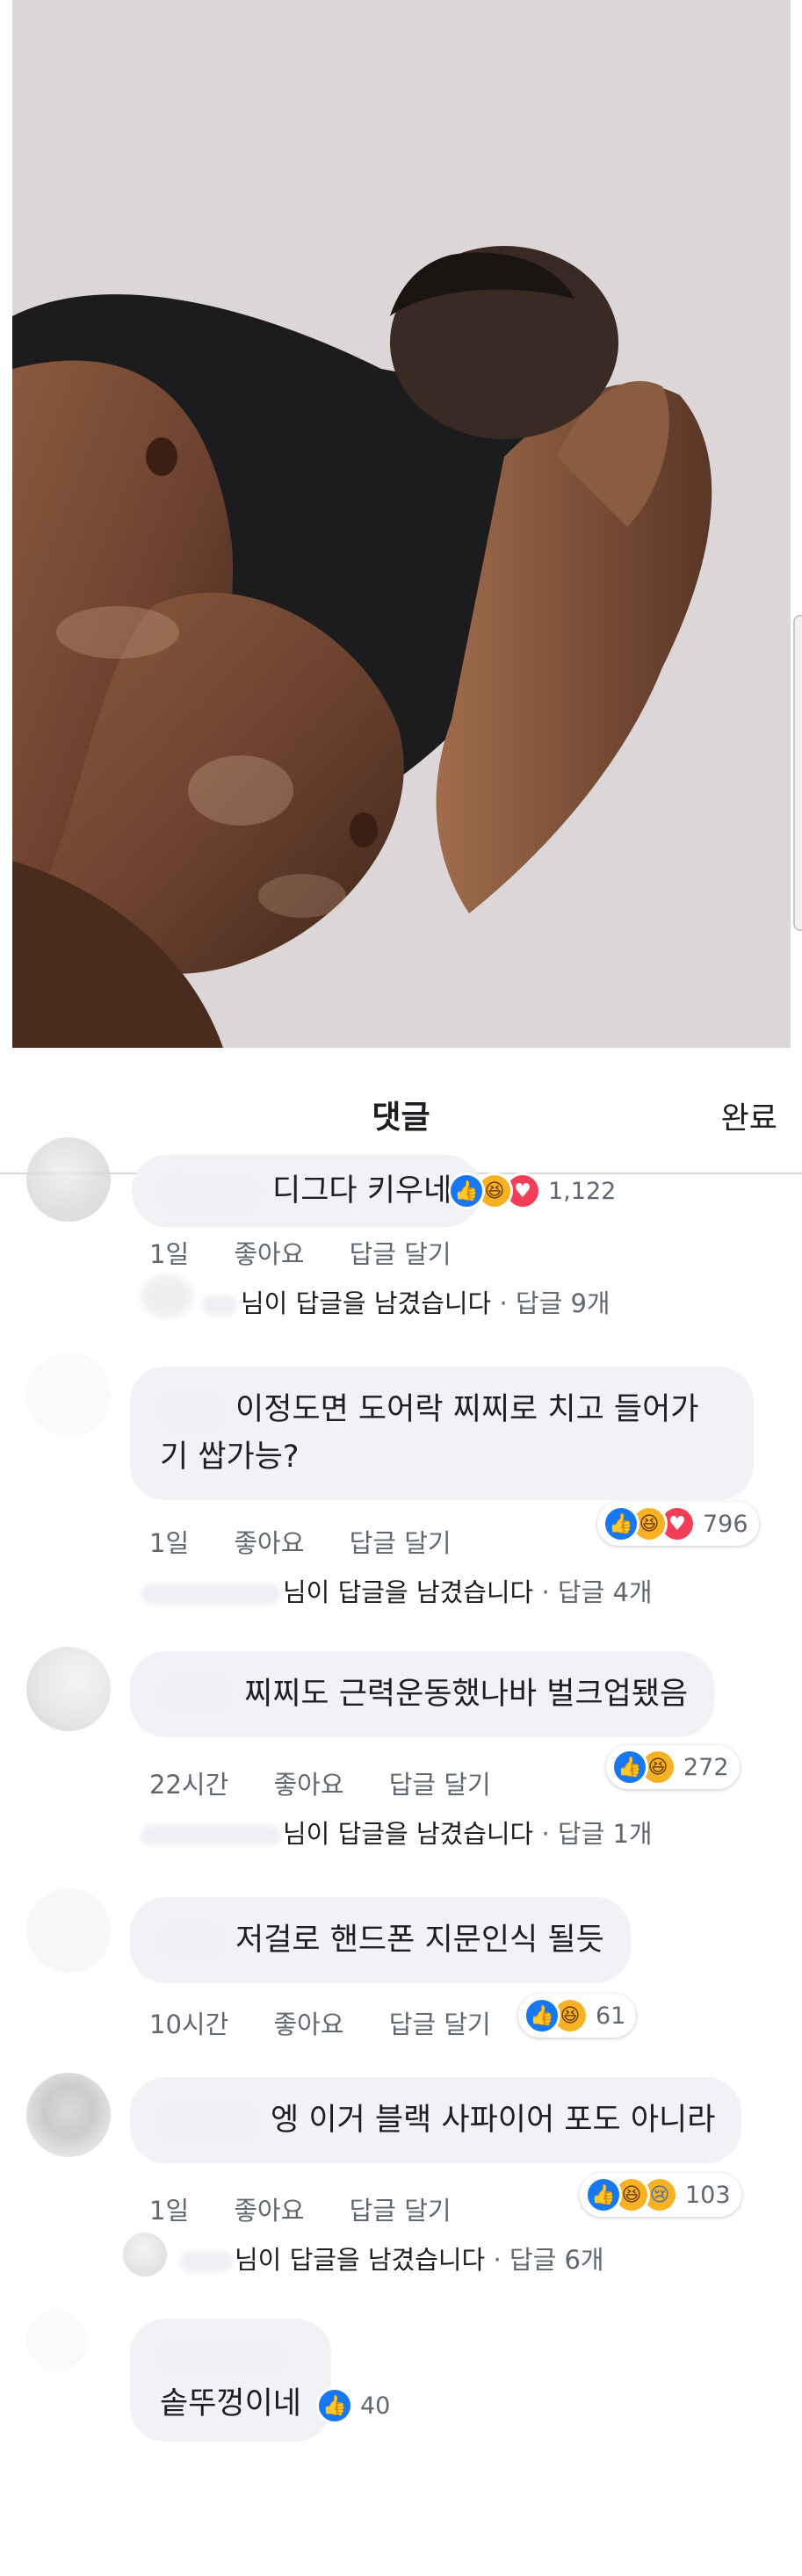 The image size is (802, 2576). Describe the element at coordinates (708, 2195) in the screenshot. I see `reaction-count: 103` at that location.